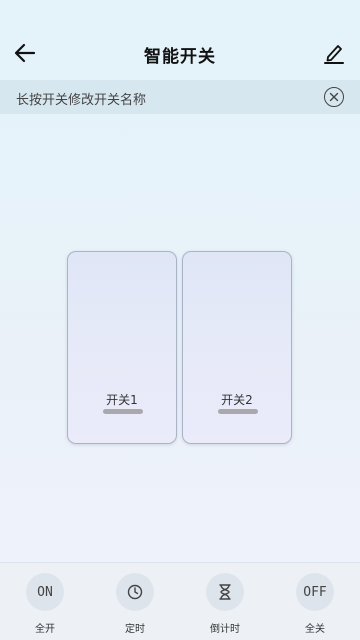 This screenshot has width=360, height=640. I want to click on tip-text: 长按开关修改开关名称, so click(81, 100).